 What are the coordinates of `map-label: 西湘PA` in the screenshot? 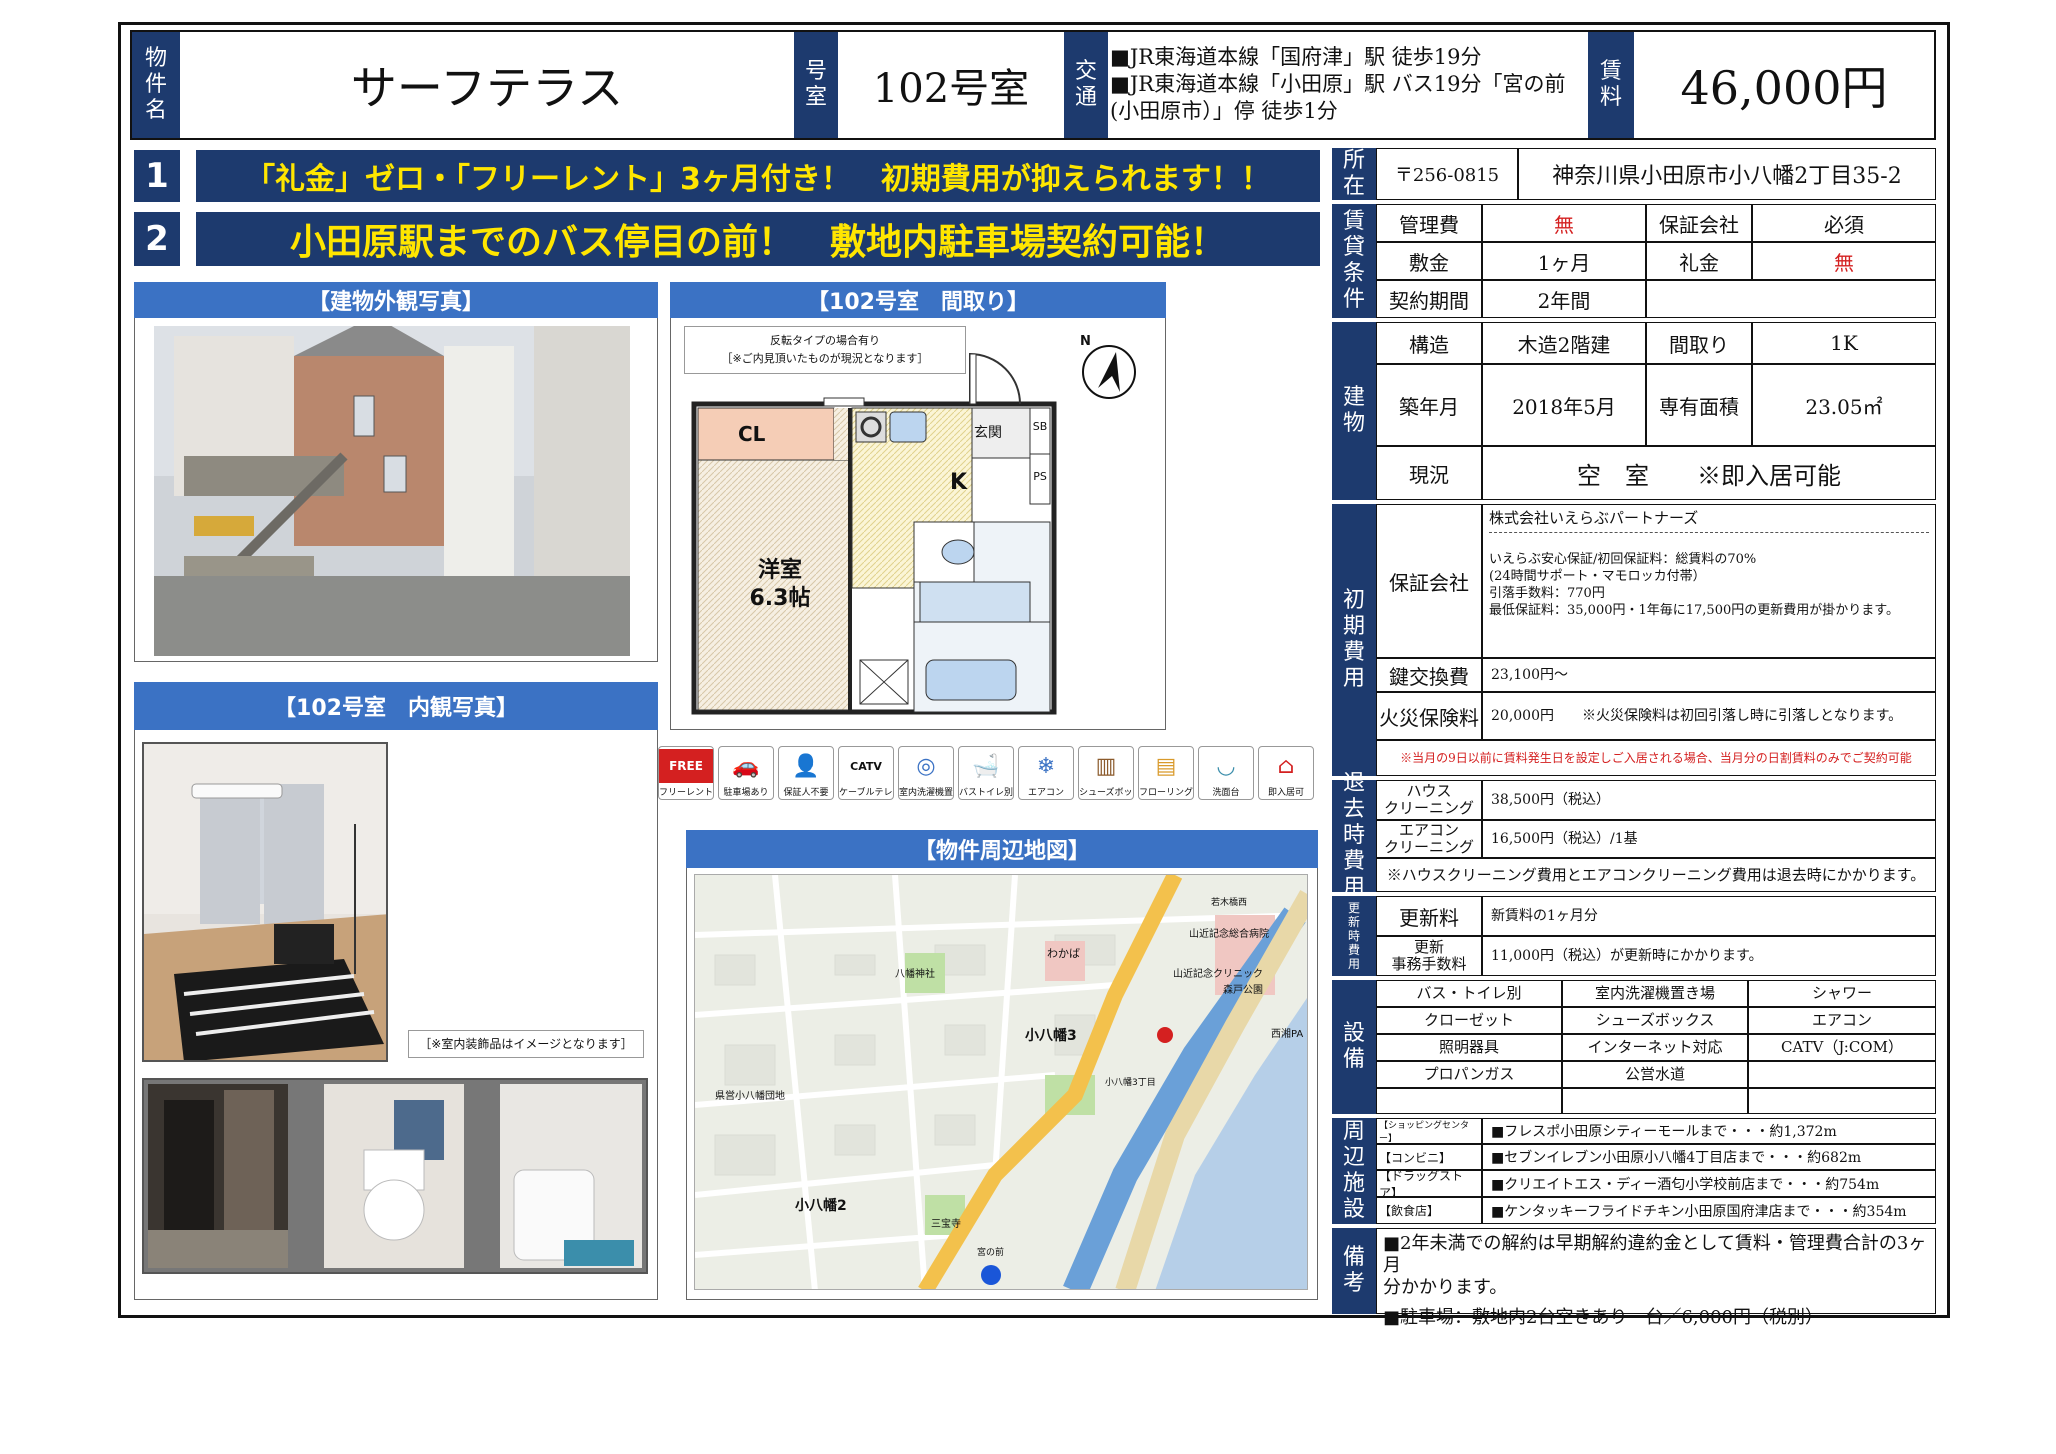 It's located at (1287, 1034).